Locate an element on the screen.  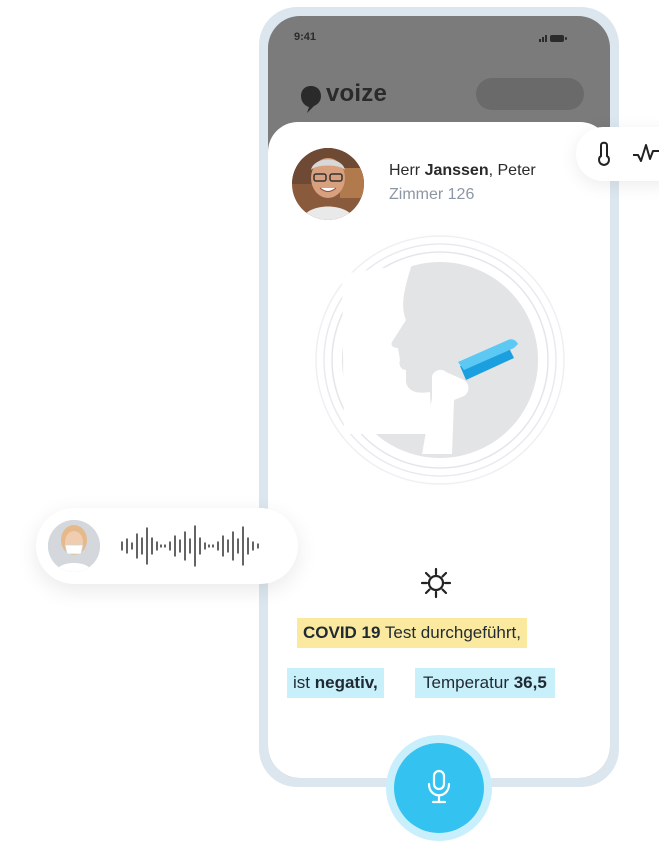
transcript-line-2: ist negativ, is located at coordinates (335, 683).